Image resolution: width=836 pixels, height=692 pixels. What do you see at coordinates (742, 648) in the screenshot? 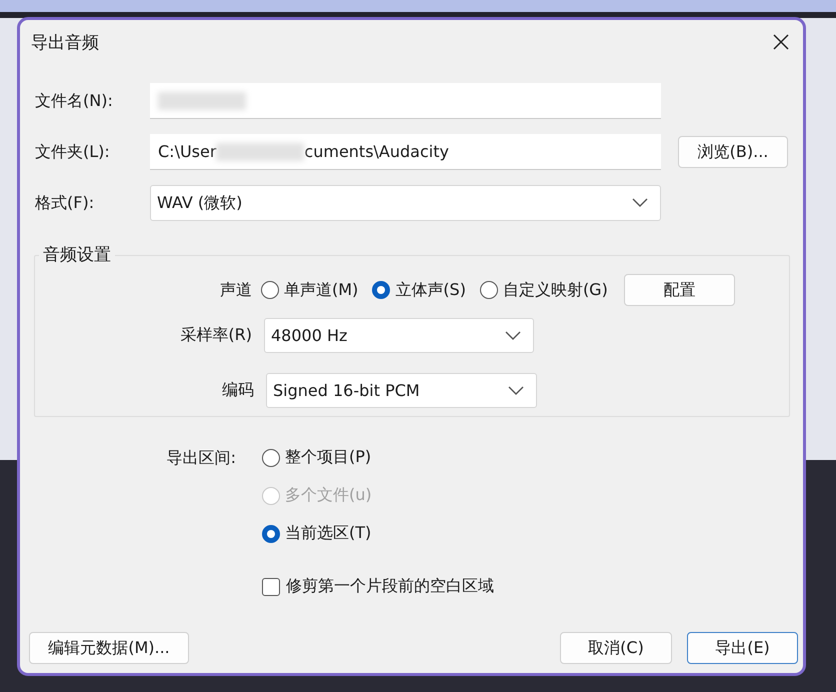
I see `export-button: 导出(E)` at bounding box center [742, 648].